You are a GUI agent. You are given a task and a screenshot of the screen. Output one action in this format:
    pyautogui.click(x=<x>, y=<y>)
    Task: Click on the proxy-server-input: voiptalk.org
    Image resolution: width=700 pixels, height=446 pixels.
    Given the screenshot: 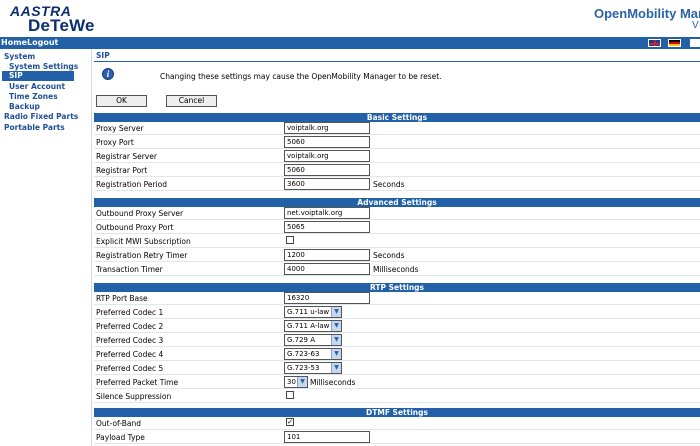 What is the action you would take?
    pyautogui.click(x=327, y=128)
    